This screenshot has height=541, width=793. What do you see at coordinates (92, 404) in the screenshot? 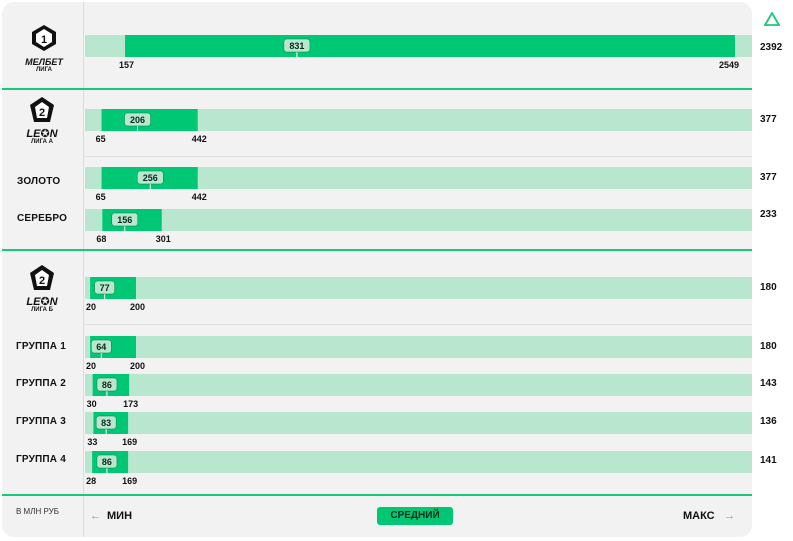
I see `min-value: 30` at bounding box center [92, 404].